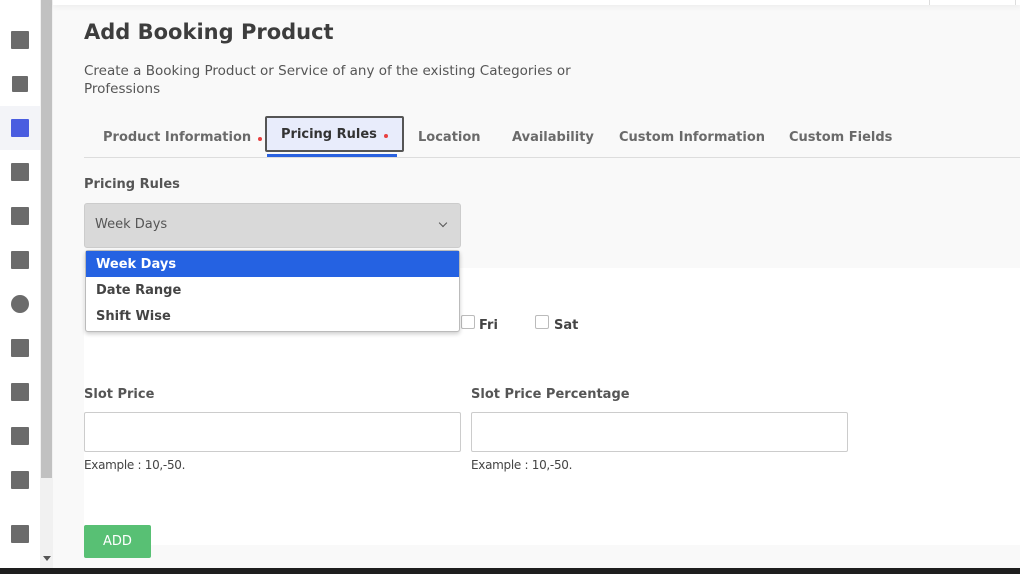  I want to click on sidebar, so click(20, 284).